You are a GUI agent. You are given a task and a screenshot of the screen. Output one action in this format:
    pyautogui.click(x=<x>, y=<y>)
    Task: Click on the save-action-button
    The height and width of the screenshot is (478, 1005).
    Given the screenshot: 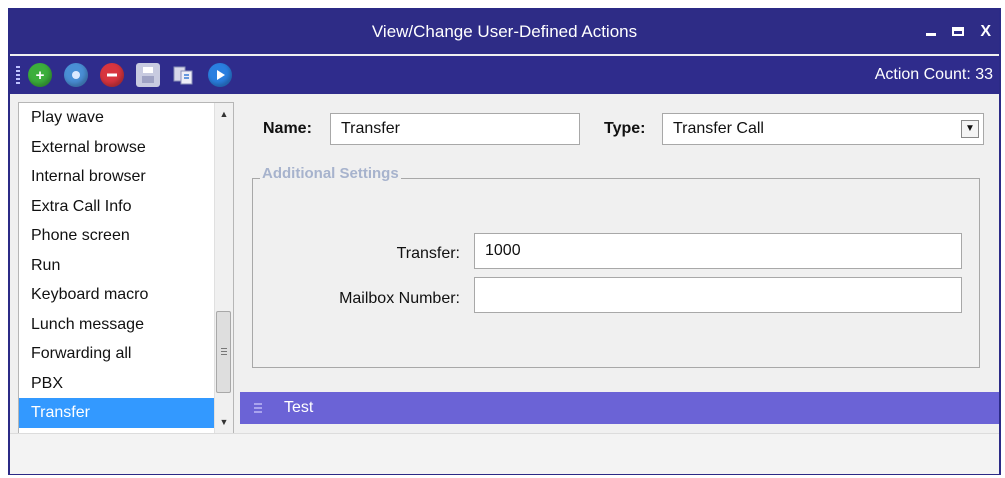 What is the action you would take?
    pyautogui.click(x=148, y=75)
    